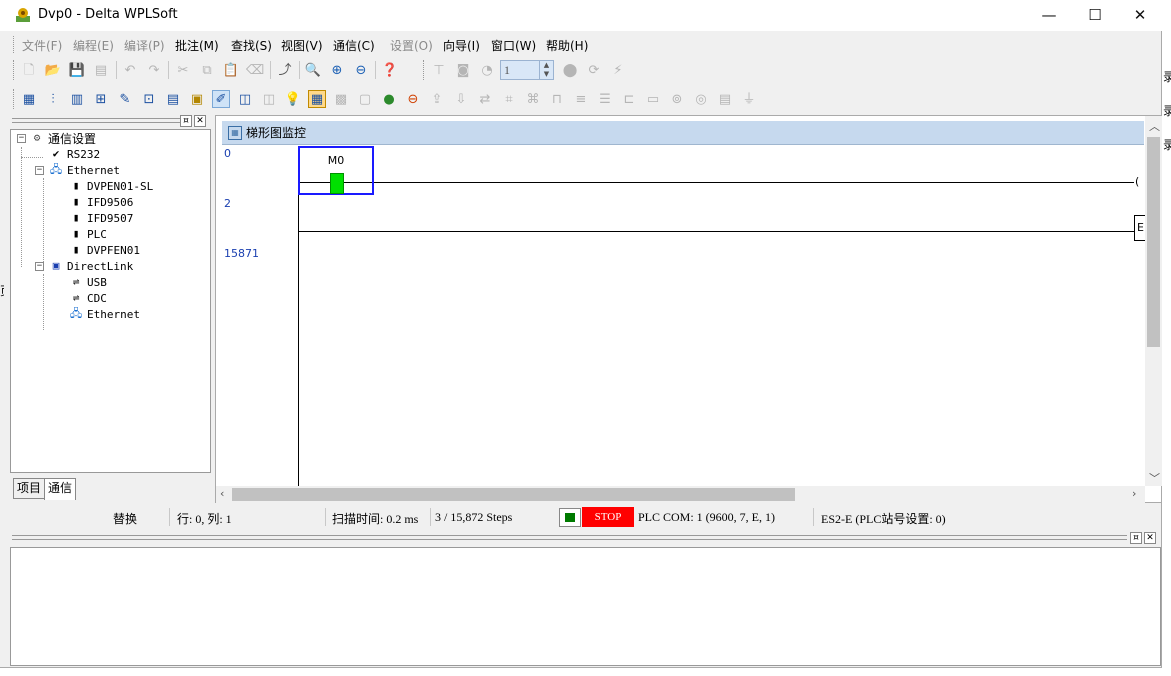 This screenshot has width=1171, height=676. What do you see at coordinates (1134, 493) in the screenshot?
I see `scroll-right-icon: ›` at bounding box center [1134, 493].